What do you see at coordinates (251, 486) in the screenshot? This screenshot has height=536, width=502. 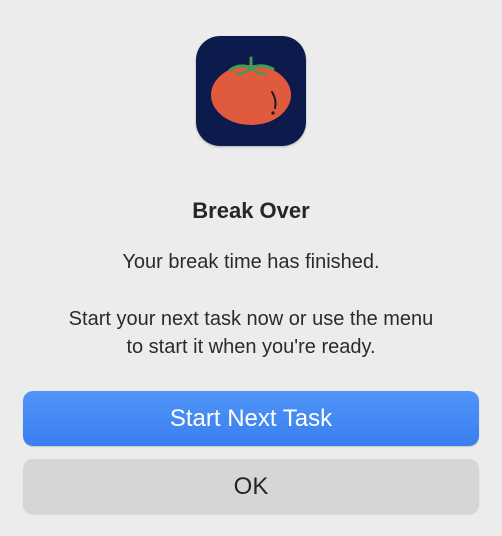 I see `ok-button: OK` at bounding box center [251, 486].